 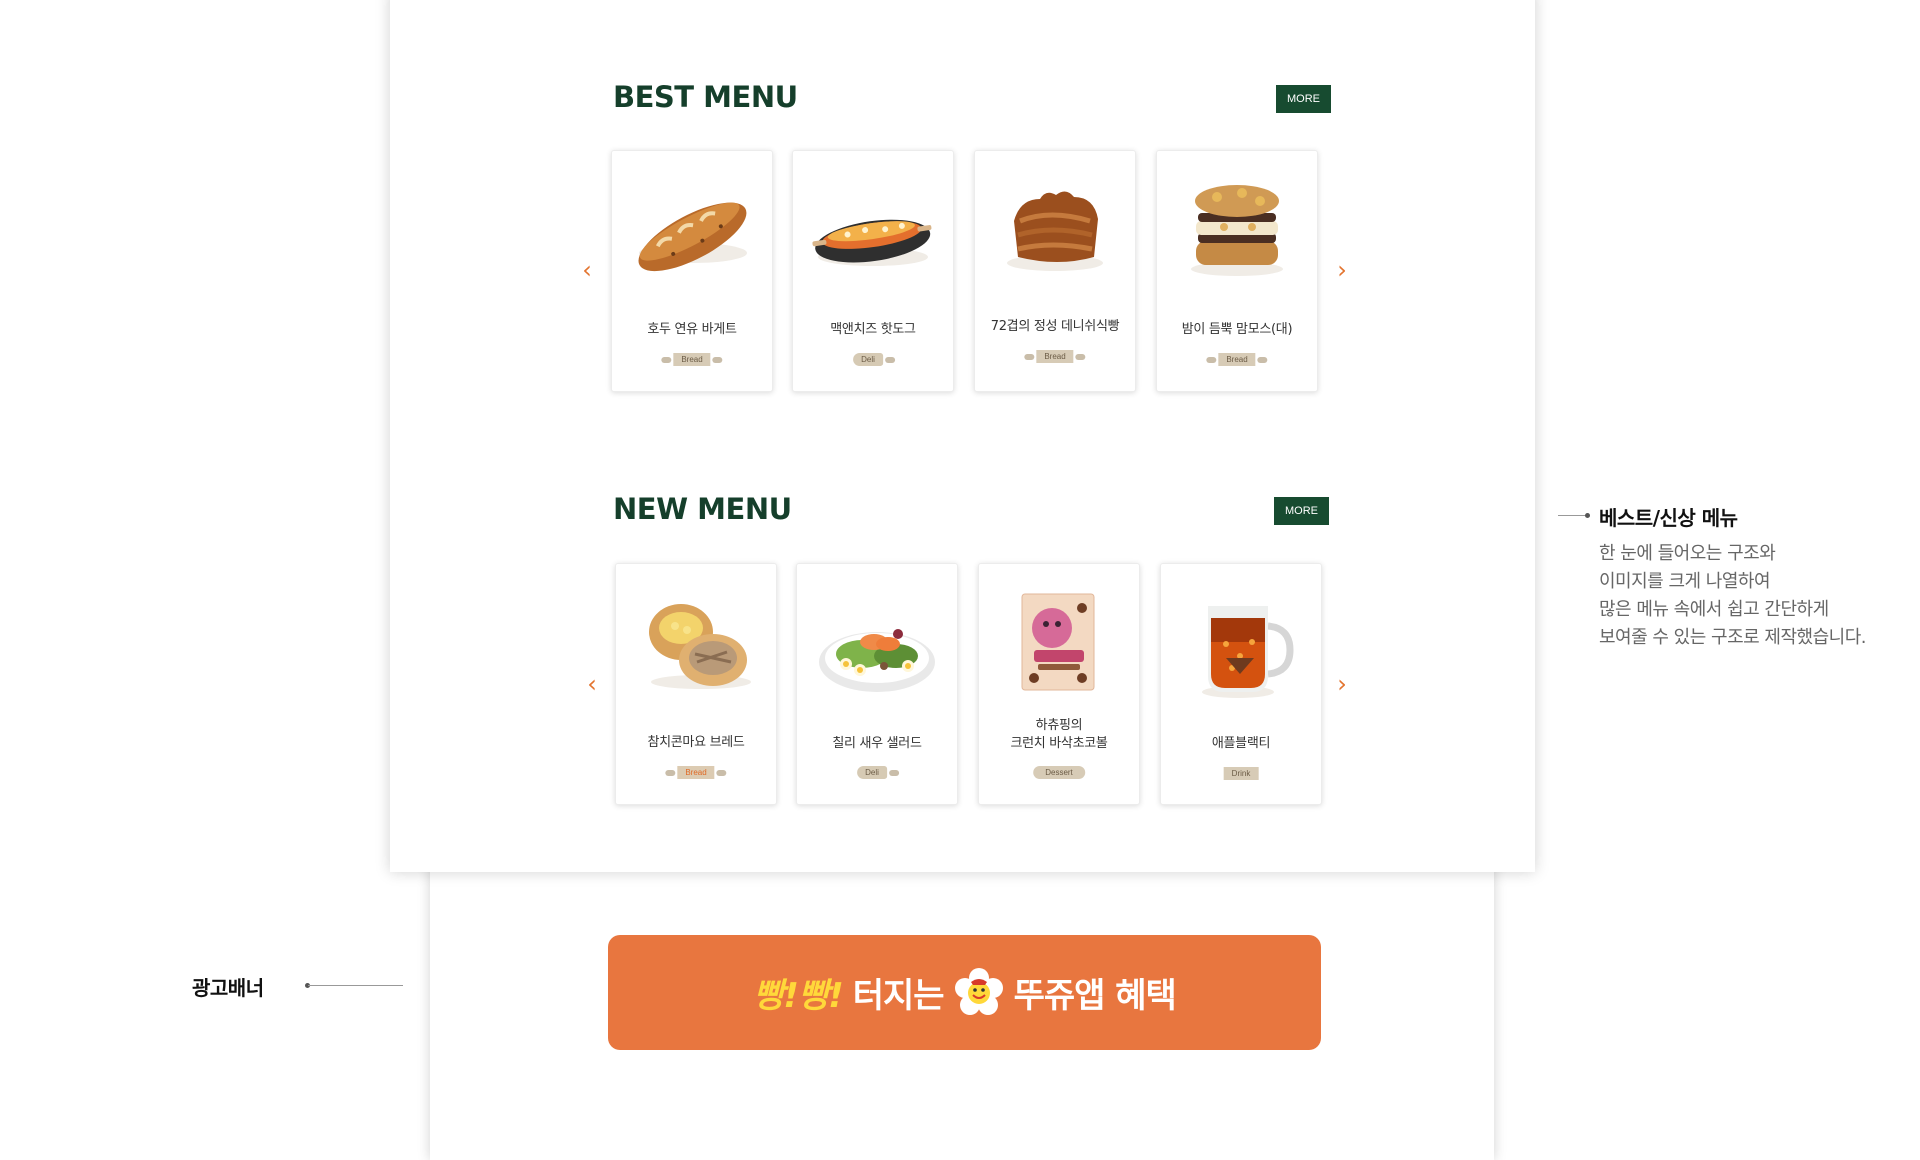 I want to click on ad-banner: 빵!빵! 터지는 뚜쥬앱 혜택, so click(x=964, y=992).